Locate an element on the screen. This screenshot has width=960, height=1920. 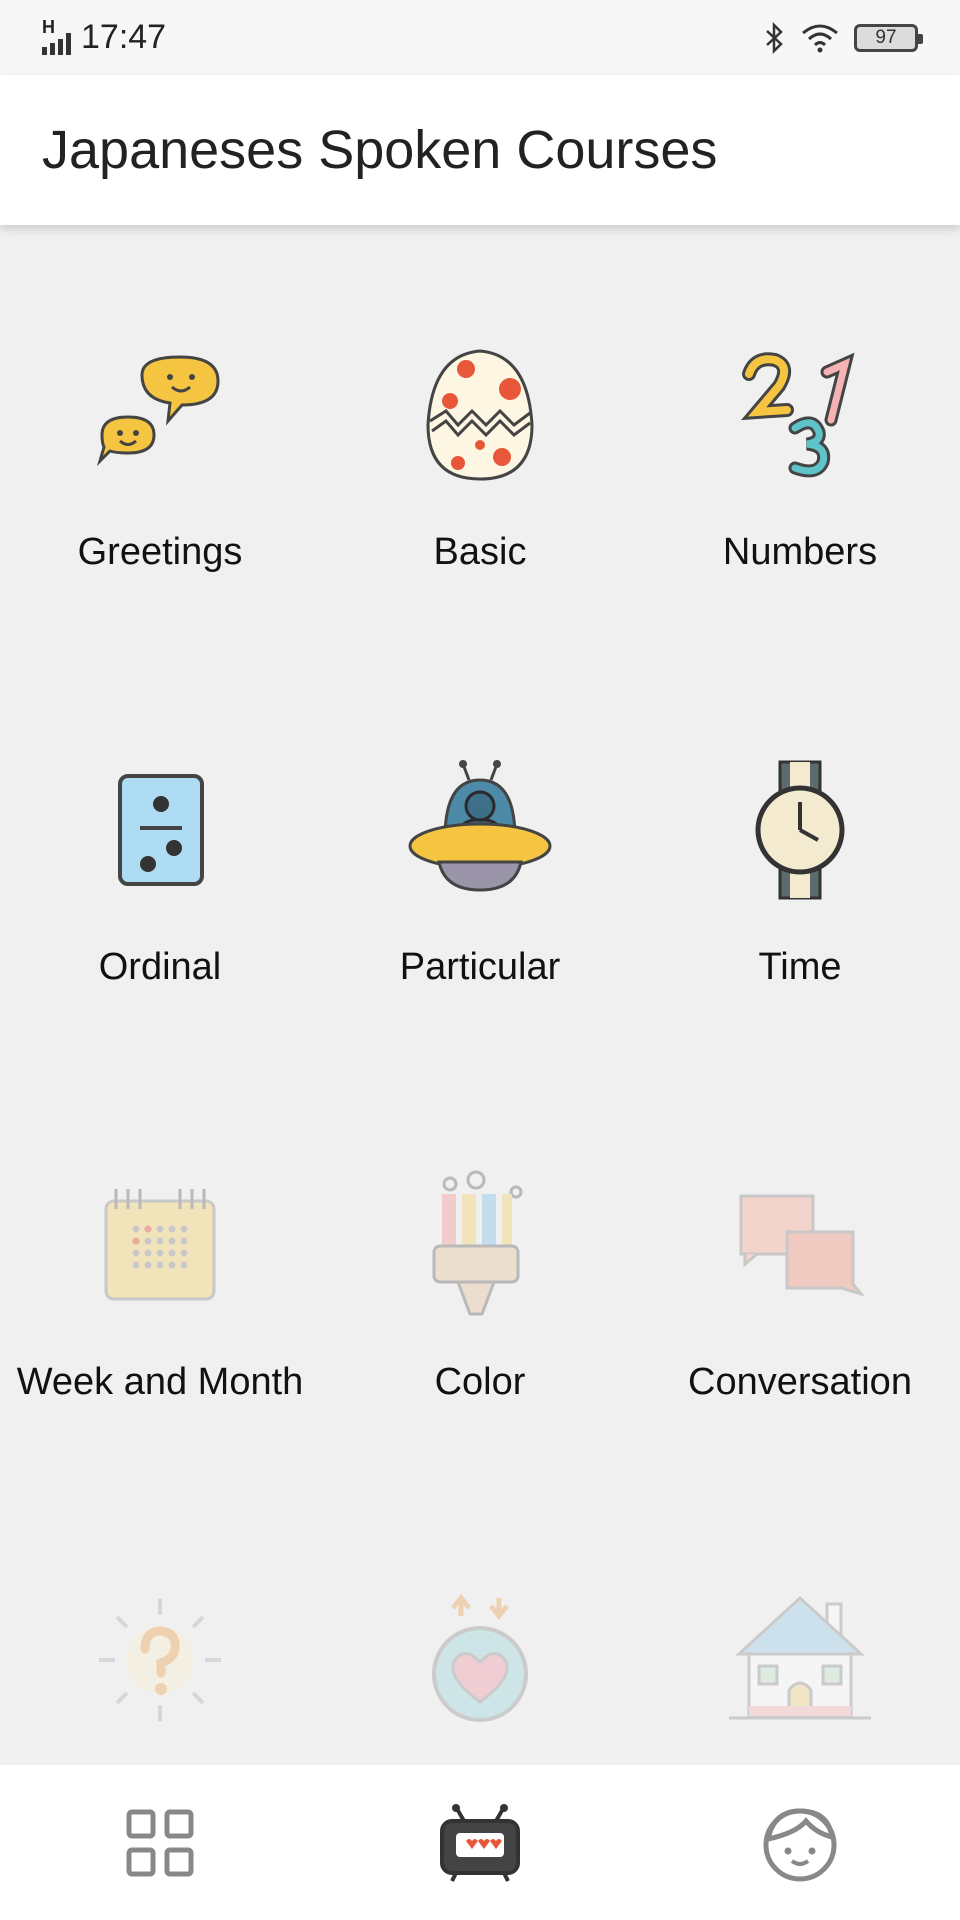
nav-courses is located at coordinates (160, 1842).